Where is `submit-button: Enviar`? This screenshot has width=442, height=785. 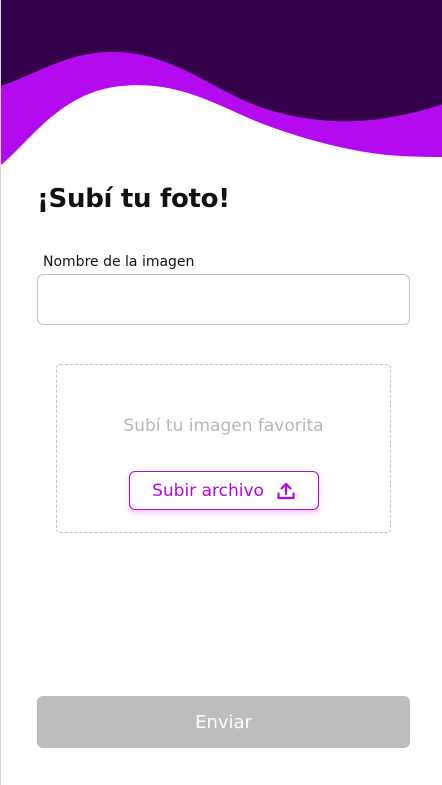
submit-button: Enviar is located at coordinates (223, 722).